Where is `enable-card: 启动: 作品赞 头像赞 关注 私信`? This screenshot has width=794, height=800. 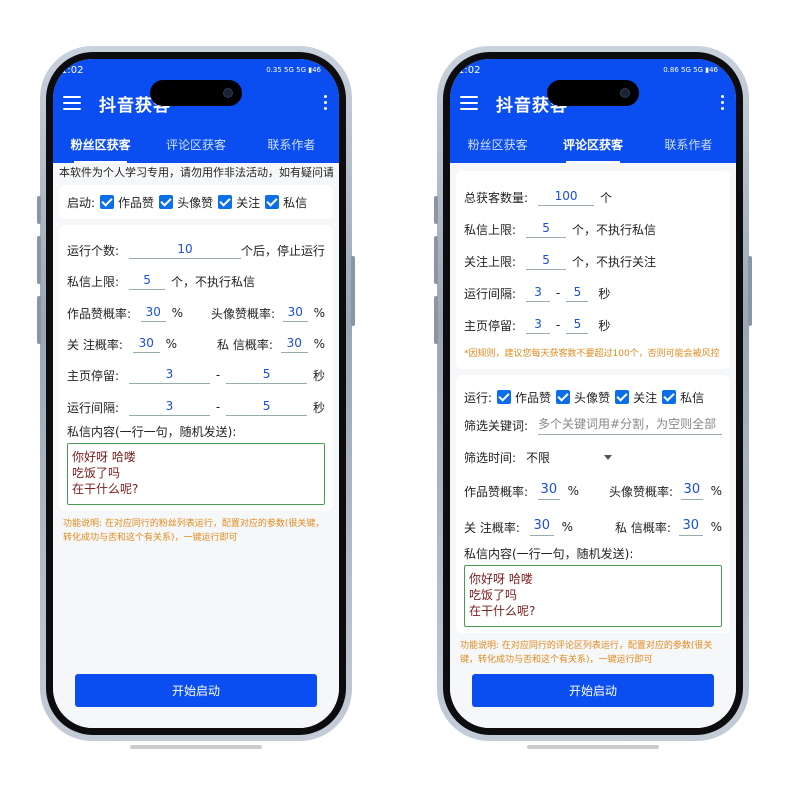 enable-card: 启动: 作品赞 头像赞 关注 私信 is located at coordinates (196, 202).